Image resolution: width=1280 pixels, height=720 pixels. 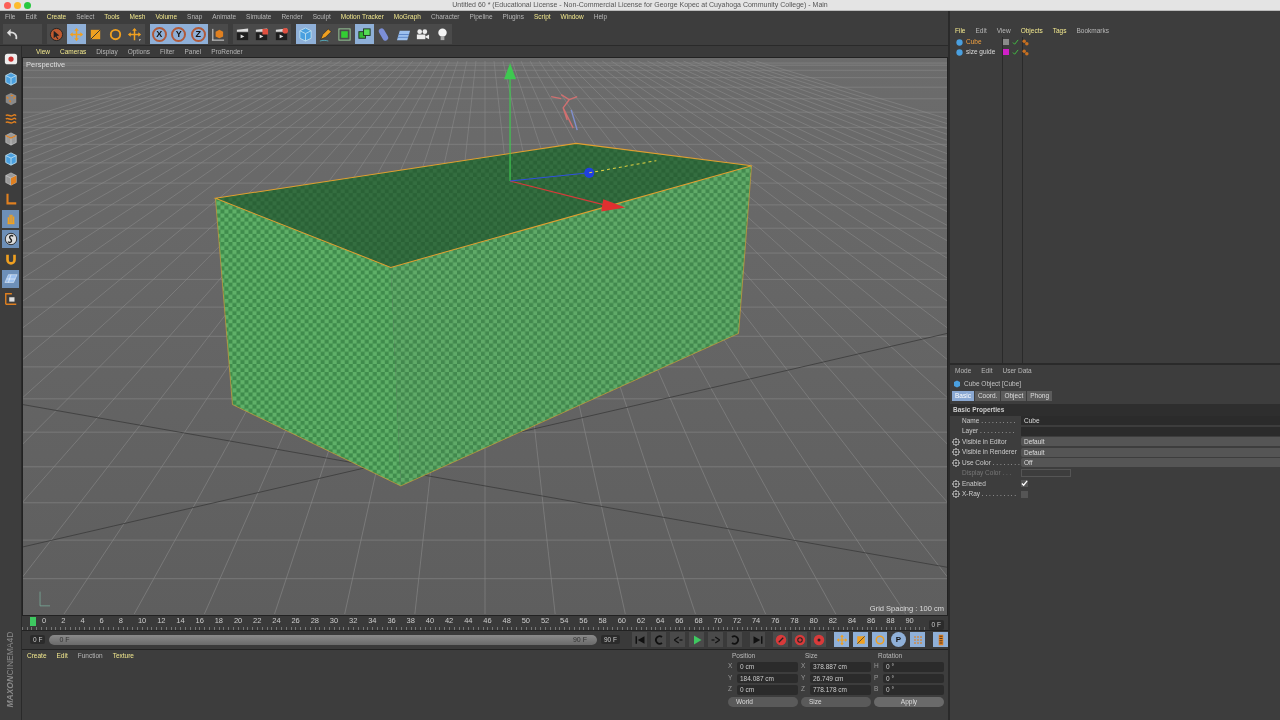 What do you see at coordinates (639, 639) in the screenshot?
I see `skip-back-icon` at bounding box center [639, 639].